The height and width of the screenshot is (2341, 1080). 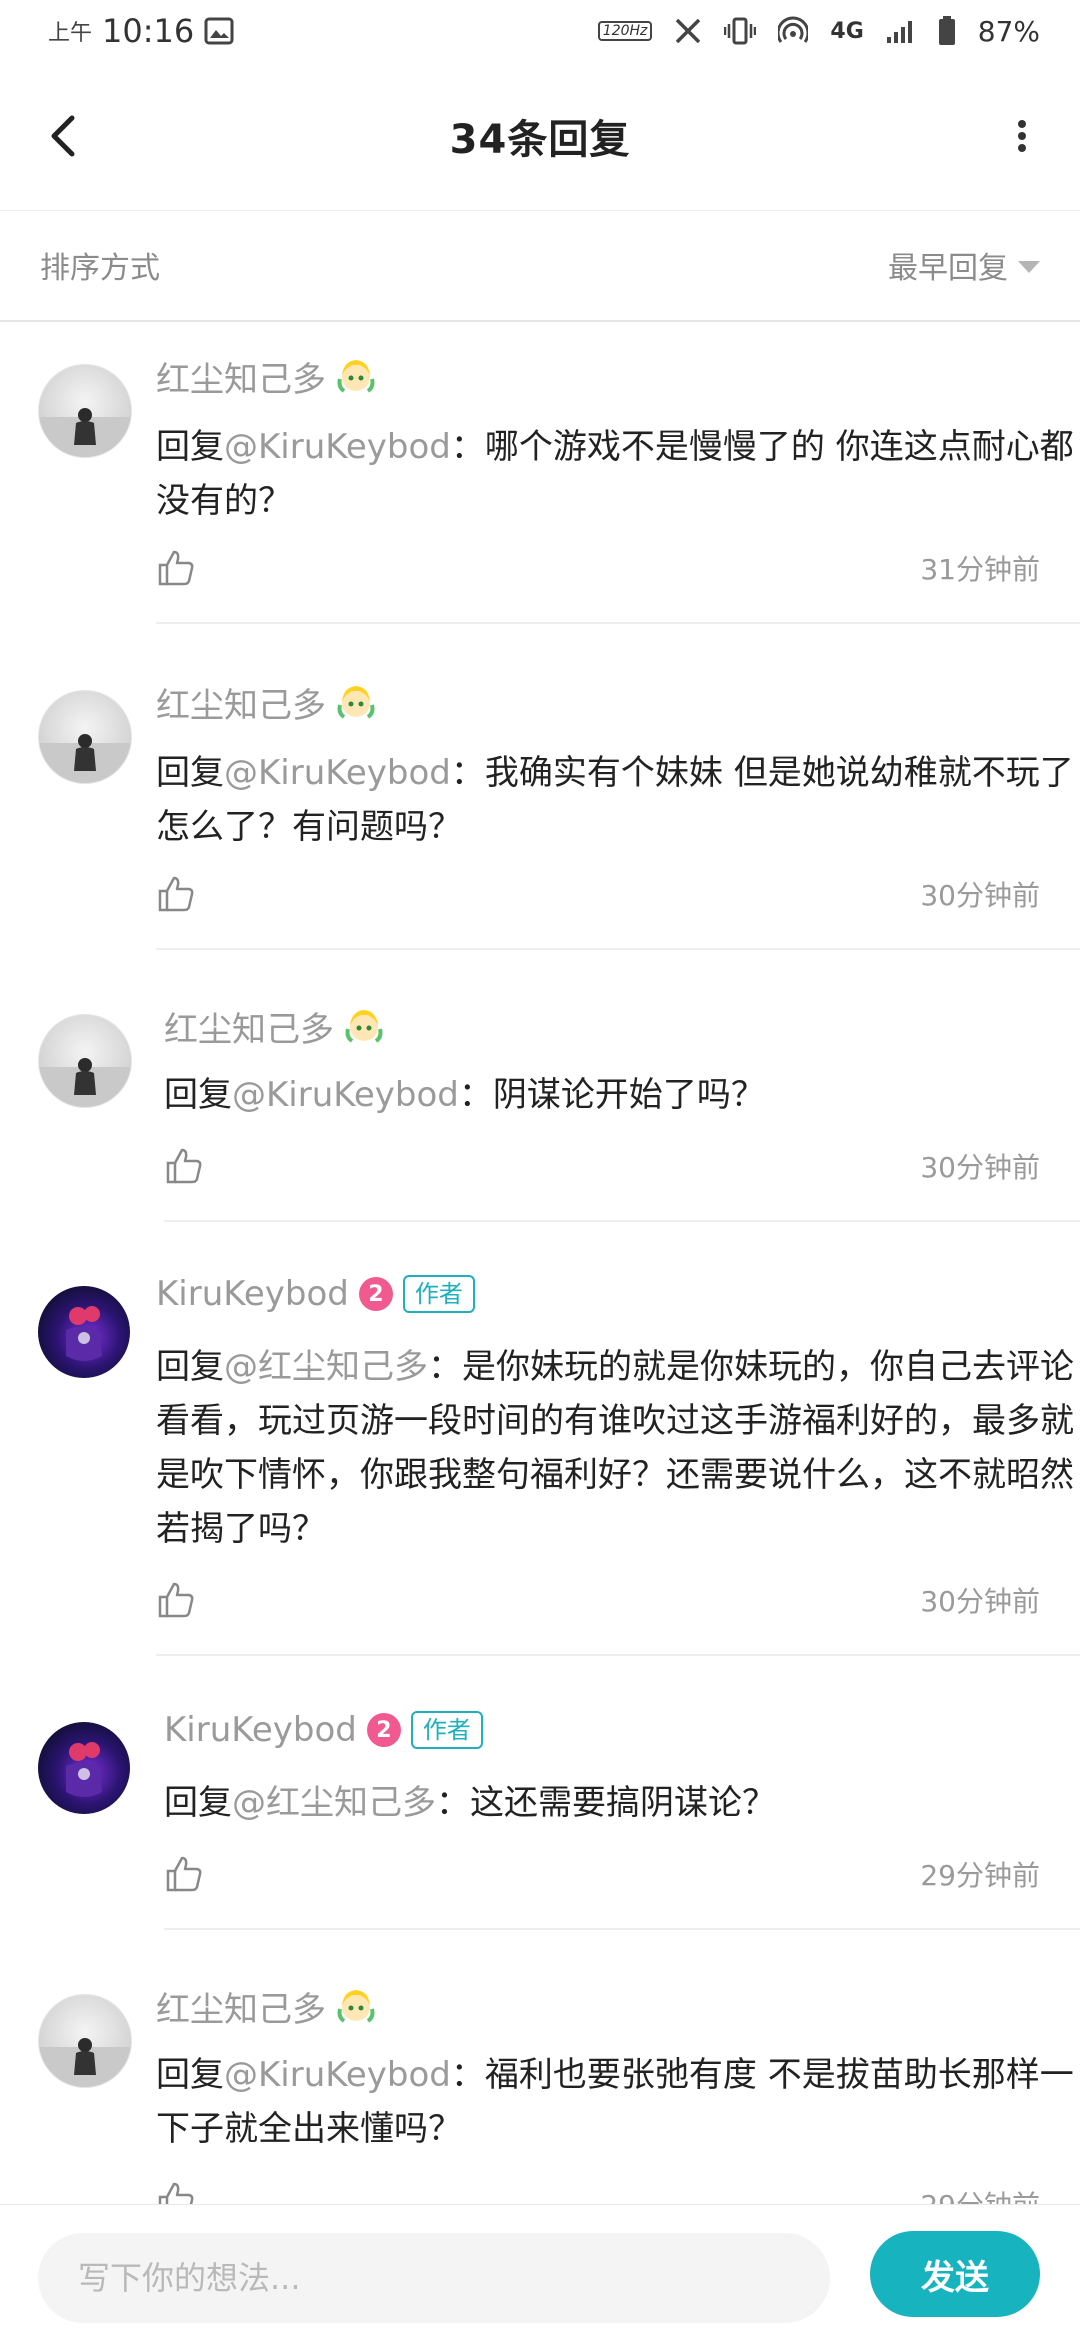 What do you see at coordinates (740, 31) in the screenshot?
I see `vibrate-icon` at bounding box center [740, 31].